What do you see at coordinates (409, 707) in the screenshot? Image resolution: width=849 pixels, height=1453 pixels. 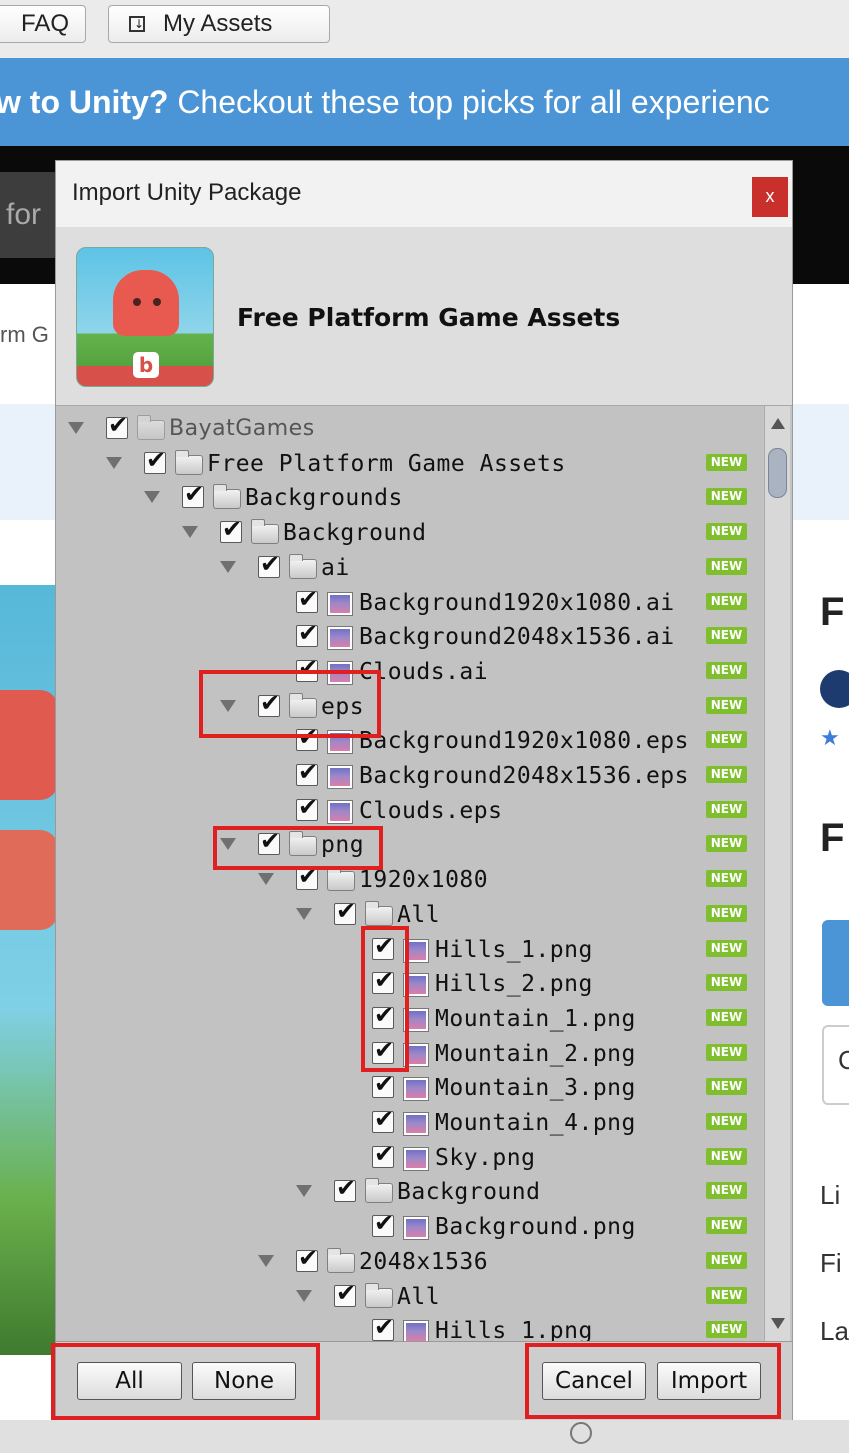 I see `tree-folder-row: epsNEW` at bounding box center [409, 707].